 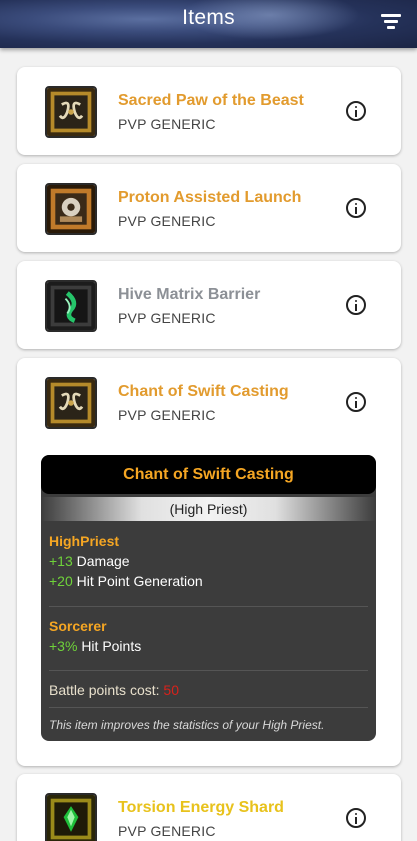 I want to click on item-icon-barrier, so click(x=71, y=306).